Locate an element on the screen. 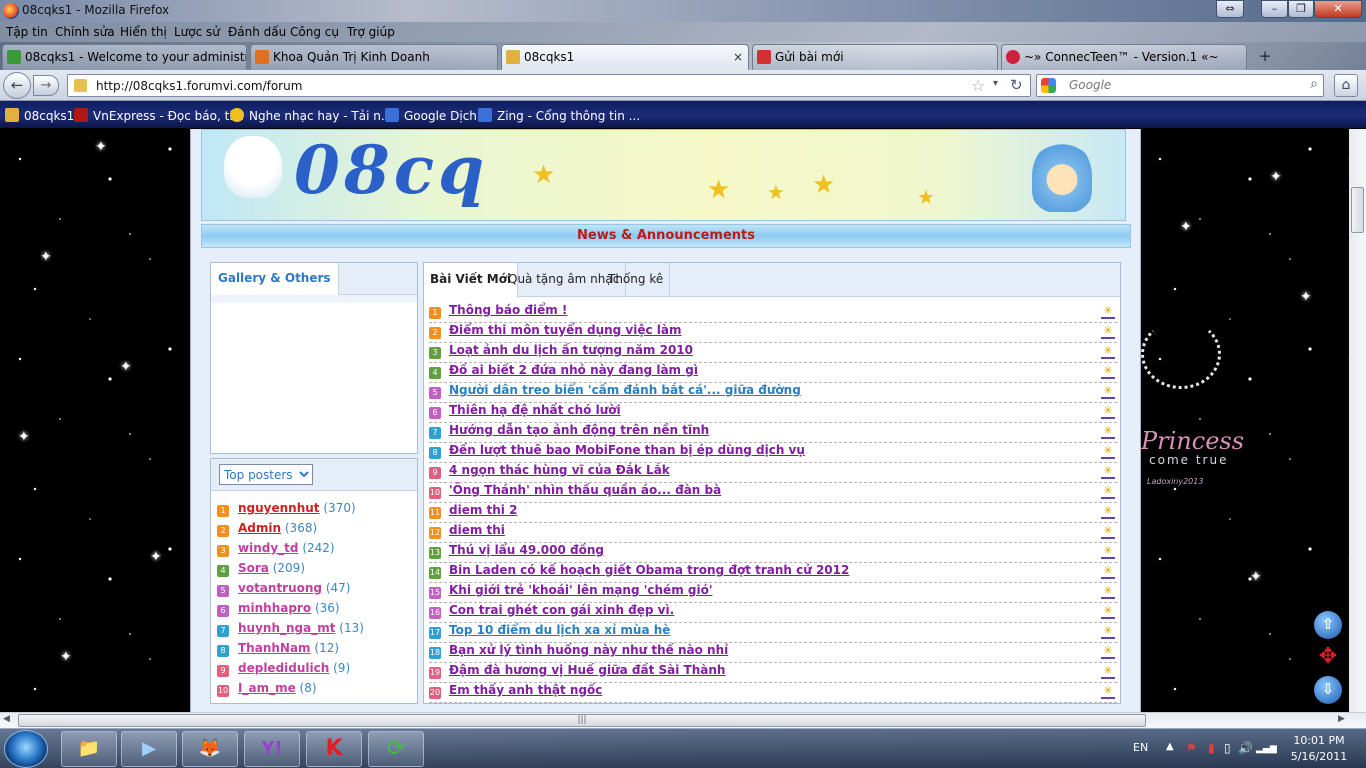 The height and width of the screenshot is (768, 1366). topic-link: diem thi is located at coordinates (477, 530).